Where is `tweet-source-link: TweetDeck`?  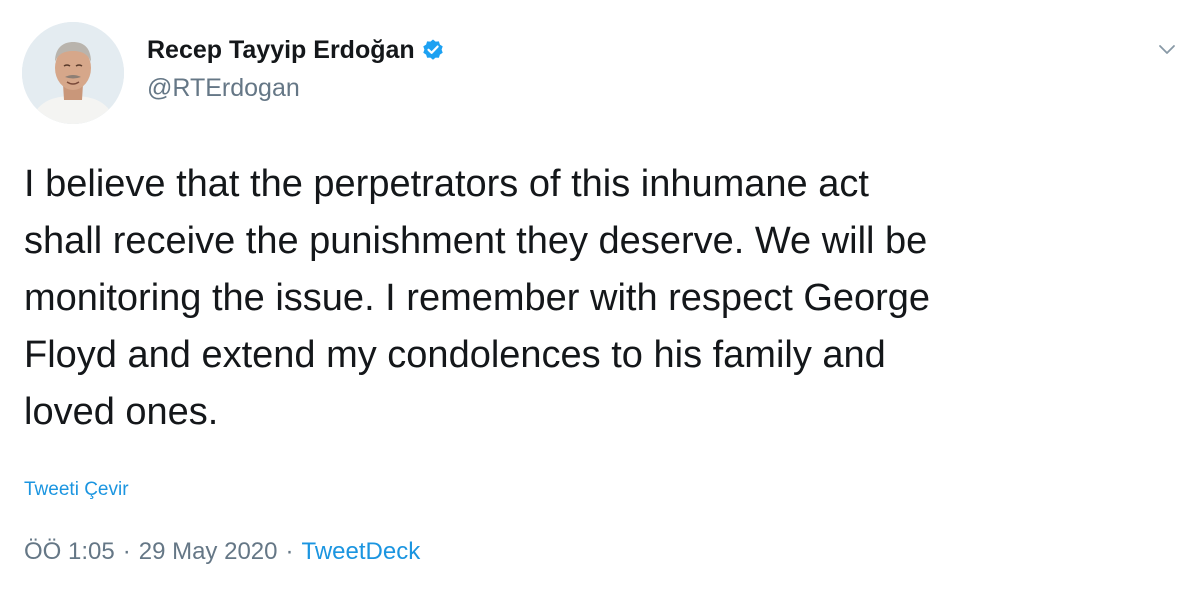
tweet-source-link: TweetDeck is located at coordinates (360, 552).